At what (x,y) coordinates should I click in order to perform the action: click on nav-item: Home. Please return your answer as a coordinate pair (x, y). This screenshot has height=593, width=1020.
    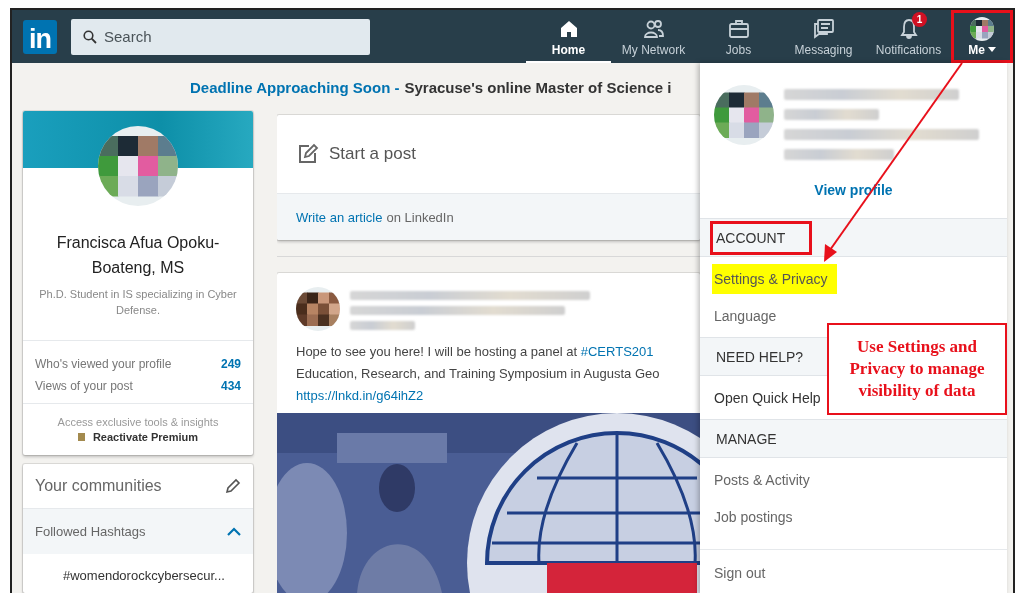
    Looking at the image, I should click on (568, 36).